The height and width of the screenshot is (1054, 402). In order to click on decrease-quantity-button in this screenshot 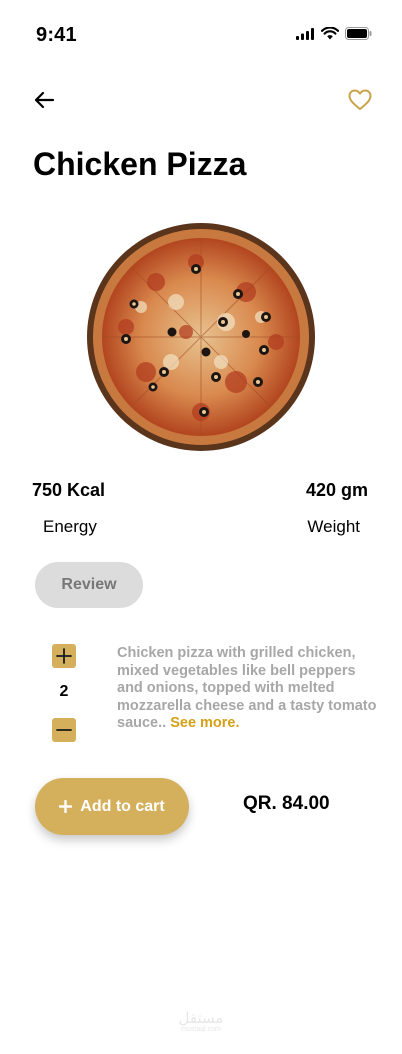, I will do `click(64, 730)`.